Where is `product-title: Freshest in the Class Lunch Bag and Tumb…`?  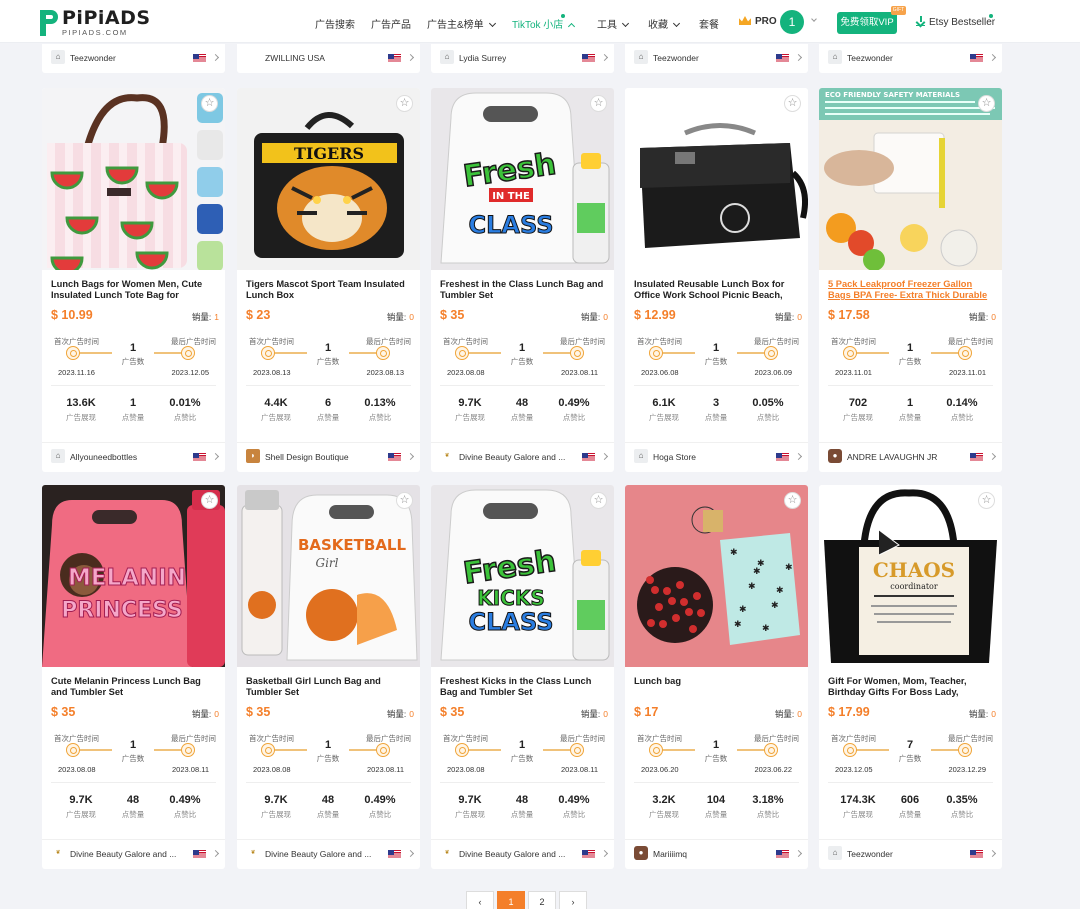 product-title: Freshest in the Class Lunch Bag and Tumb… is located at coordinates (523, 290).